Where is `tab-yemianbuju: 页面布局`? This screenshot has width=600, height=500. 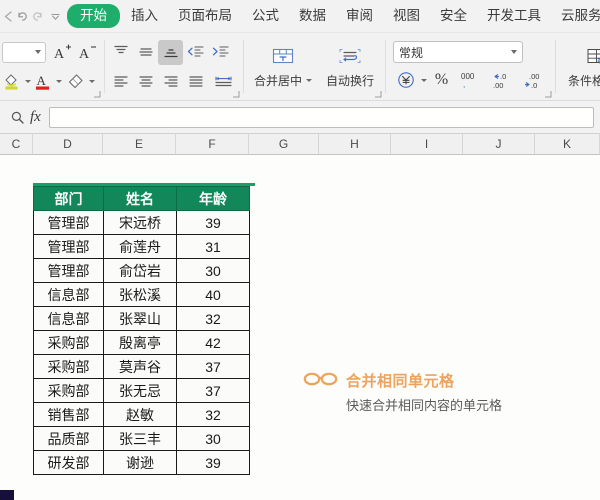 tab-yemianbuju: 页面布局 is located at coordinates (205, 16).